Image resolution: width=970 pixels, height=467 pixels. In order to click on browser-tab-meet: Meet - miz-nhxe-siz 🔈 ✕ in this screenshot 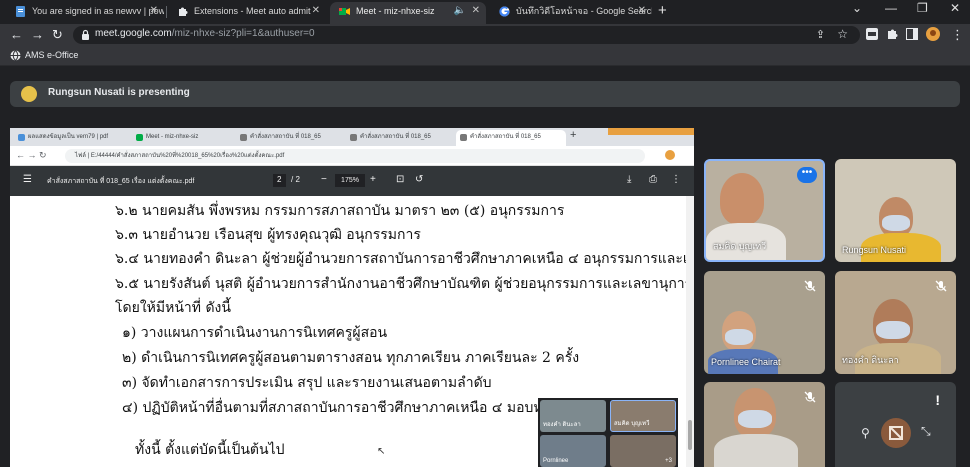, I will do `click(408, 13)`.